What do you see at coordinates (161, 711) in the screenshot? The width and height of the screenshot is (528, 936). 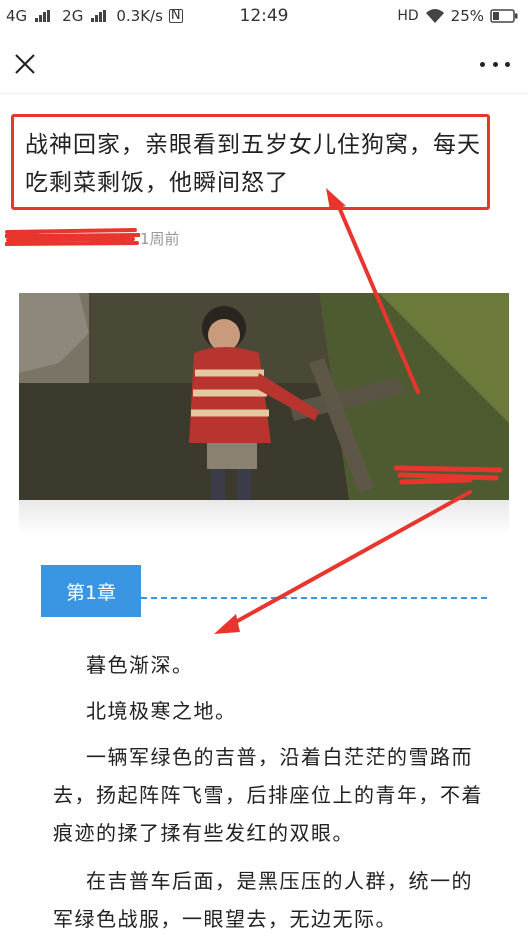 I see `paragraph: 北境极寒之地。` at bounding box center [161, 711].